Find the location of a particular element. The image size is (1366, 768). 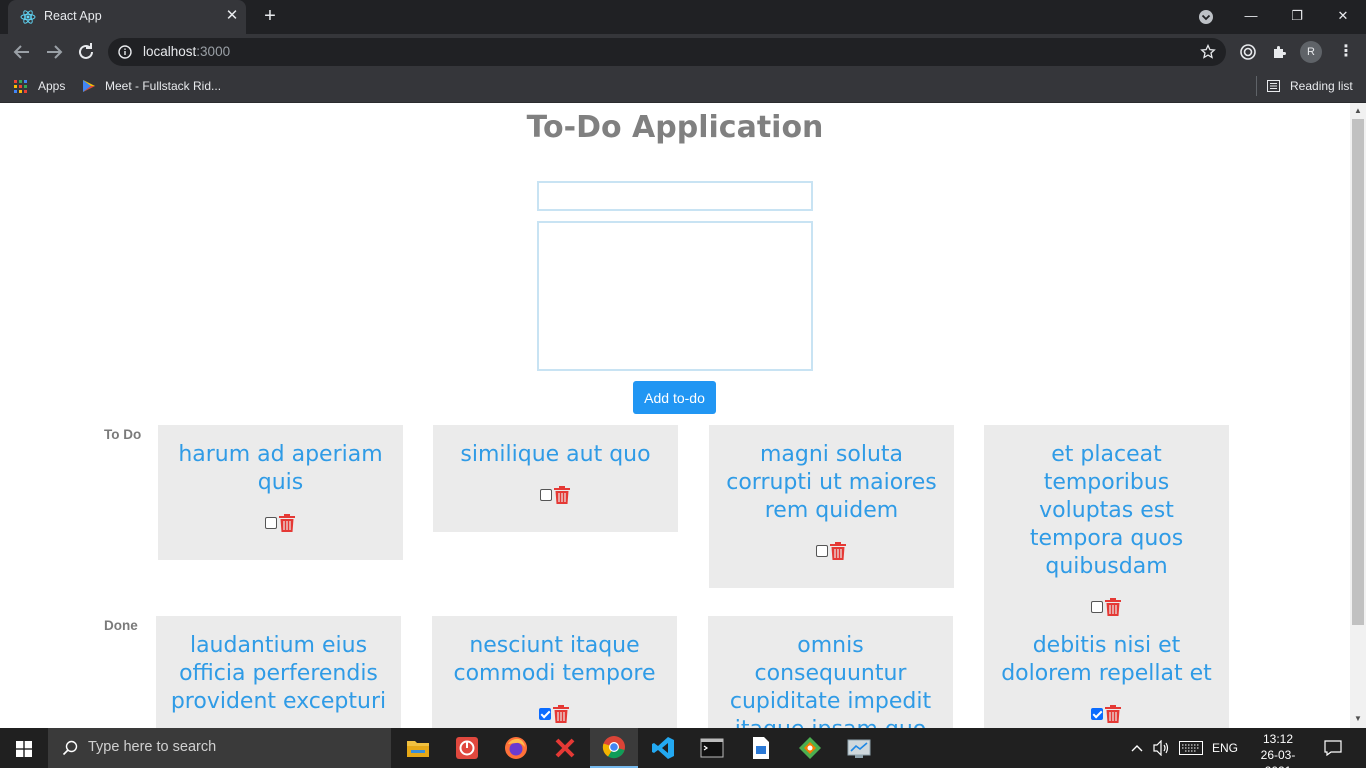

profile-avatar: R is located at coordinates (1311, 52).